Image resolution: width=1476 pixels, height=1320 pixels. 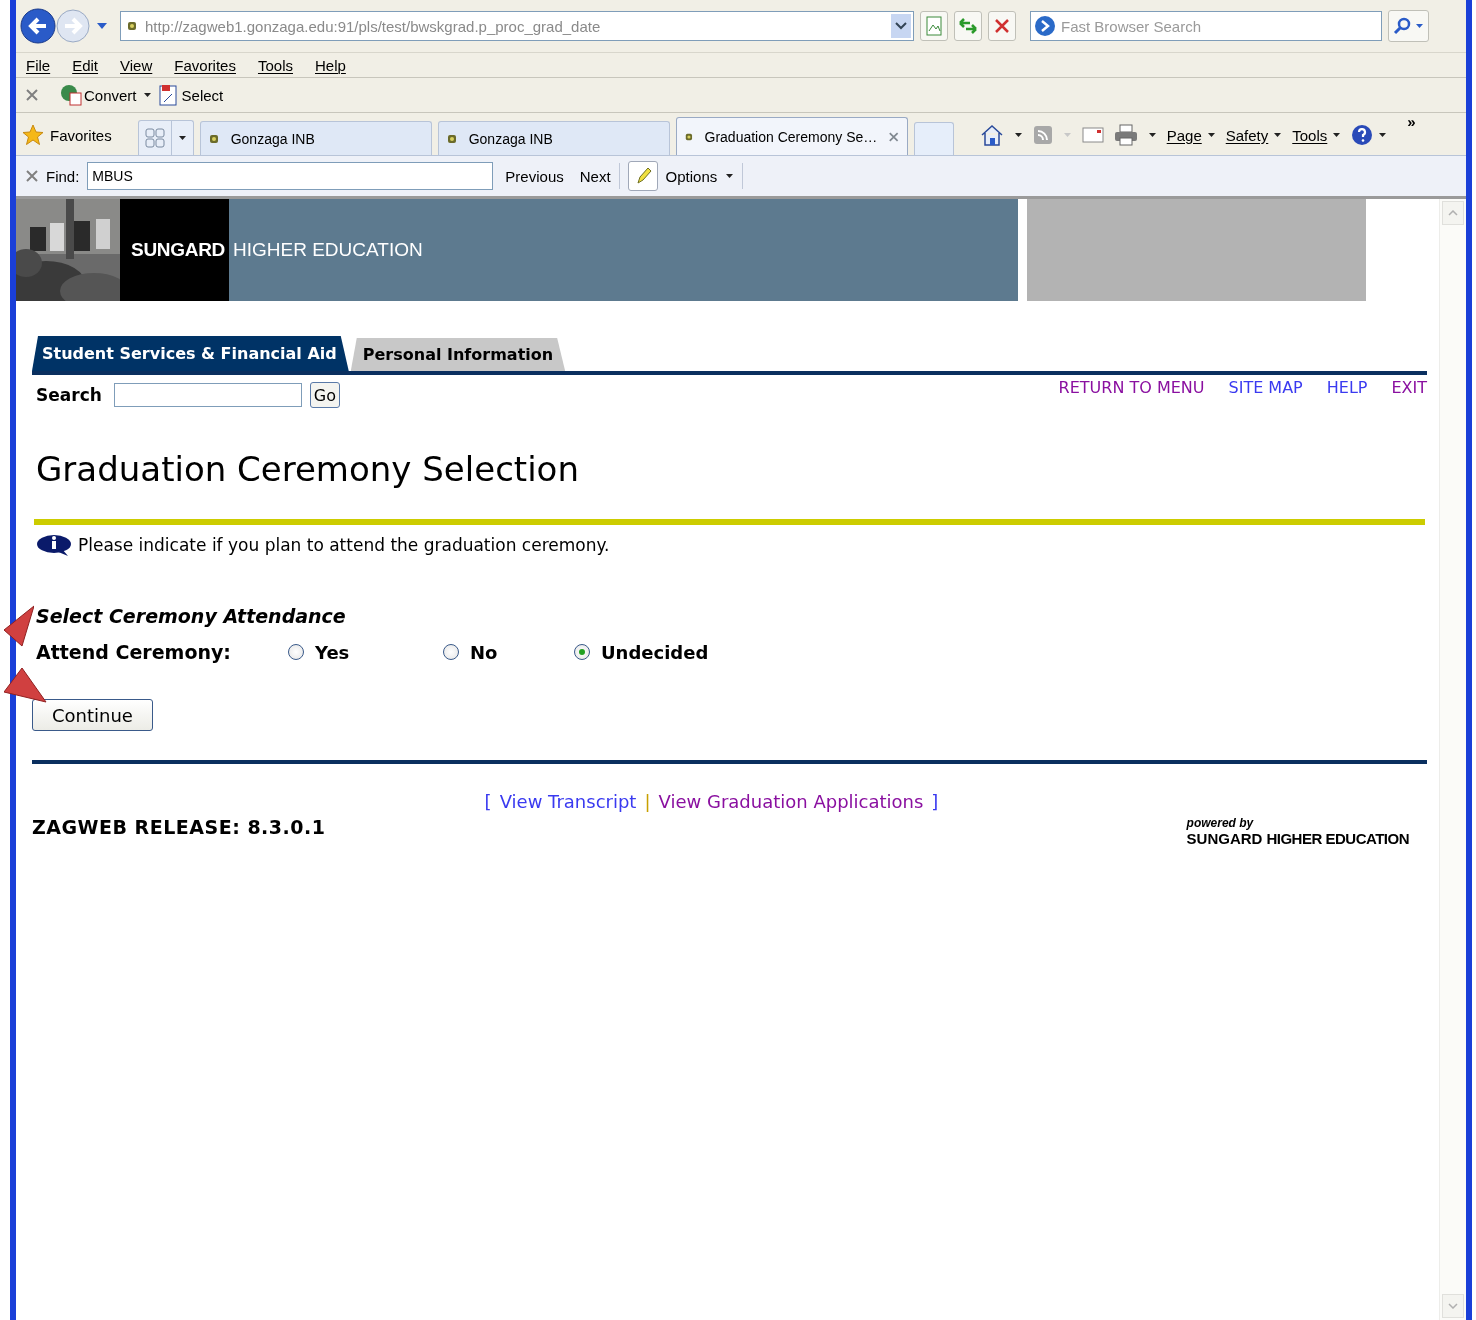 I want to click on chevron-down-icon, so click(x=1453, y=1306).